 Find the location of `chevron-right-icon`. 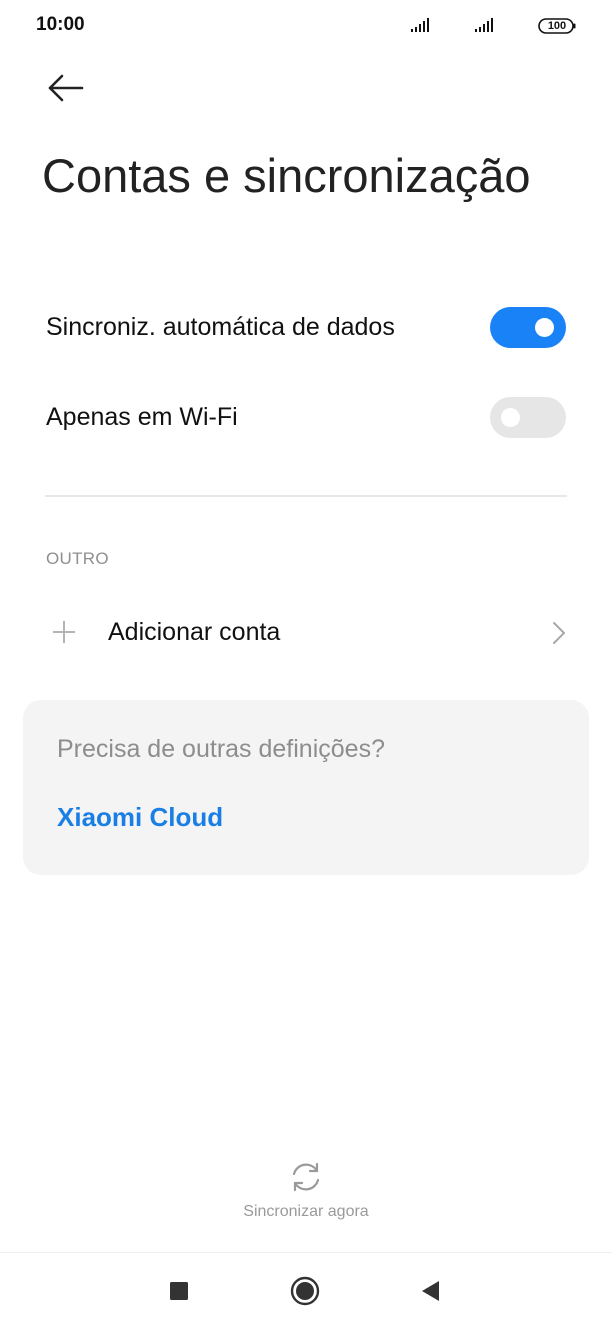

chevron-right-icon is located at coordinates (559, 633).